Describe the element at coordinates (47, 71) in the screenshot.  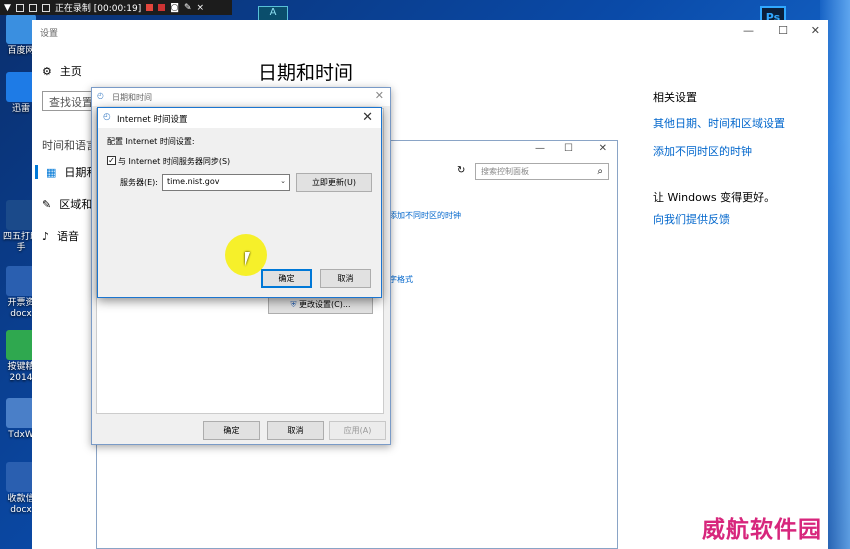
I see `gear-icon: ⚙` at that location.